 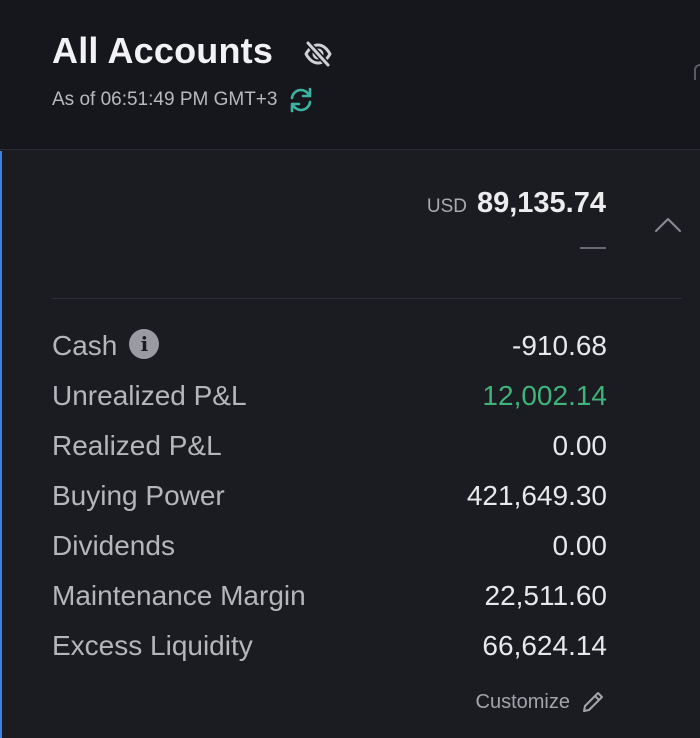 I want to click on balance-row-buying-power: Buying Power 421,649.30, so click(x=329, y=496).